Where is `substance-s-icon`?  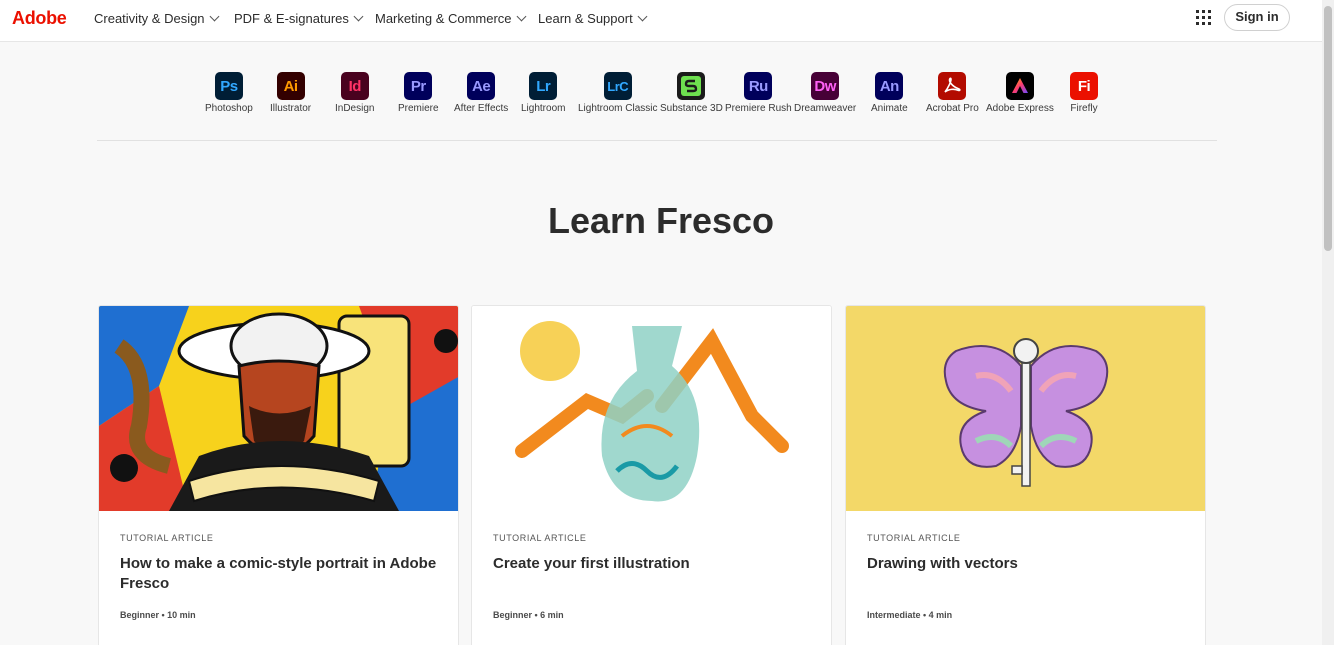
substance-s-icon is located at coordinates (691, 86).